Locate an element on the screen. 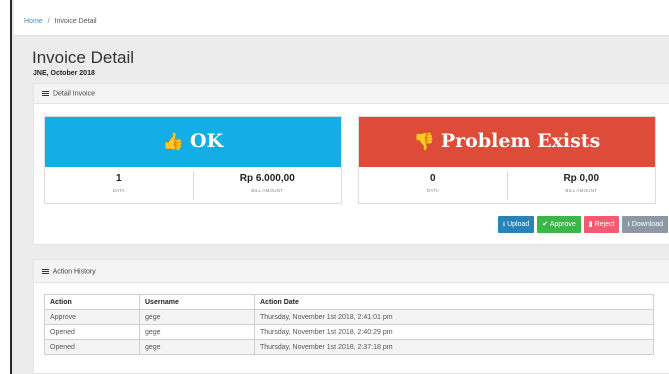 The height and width of the screenshot is (374, 669). problem-card-label: Problem Exists is located at coordinates (520, 141).